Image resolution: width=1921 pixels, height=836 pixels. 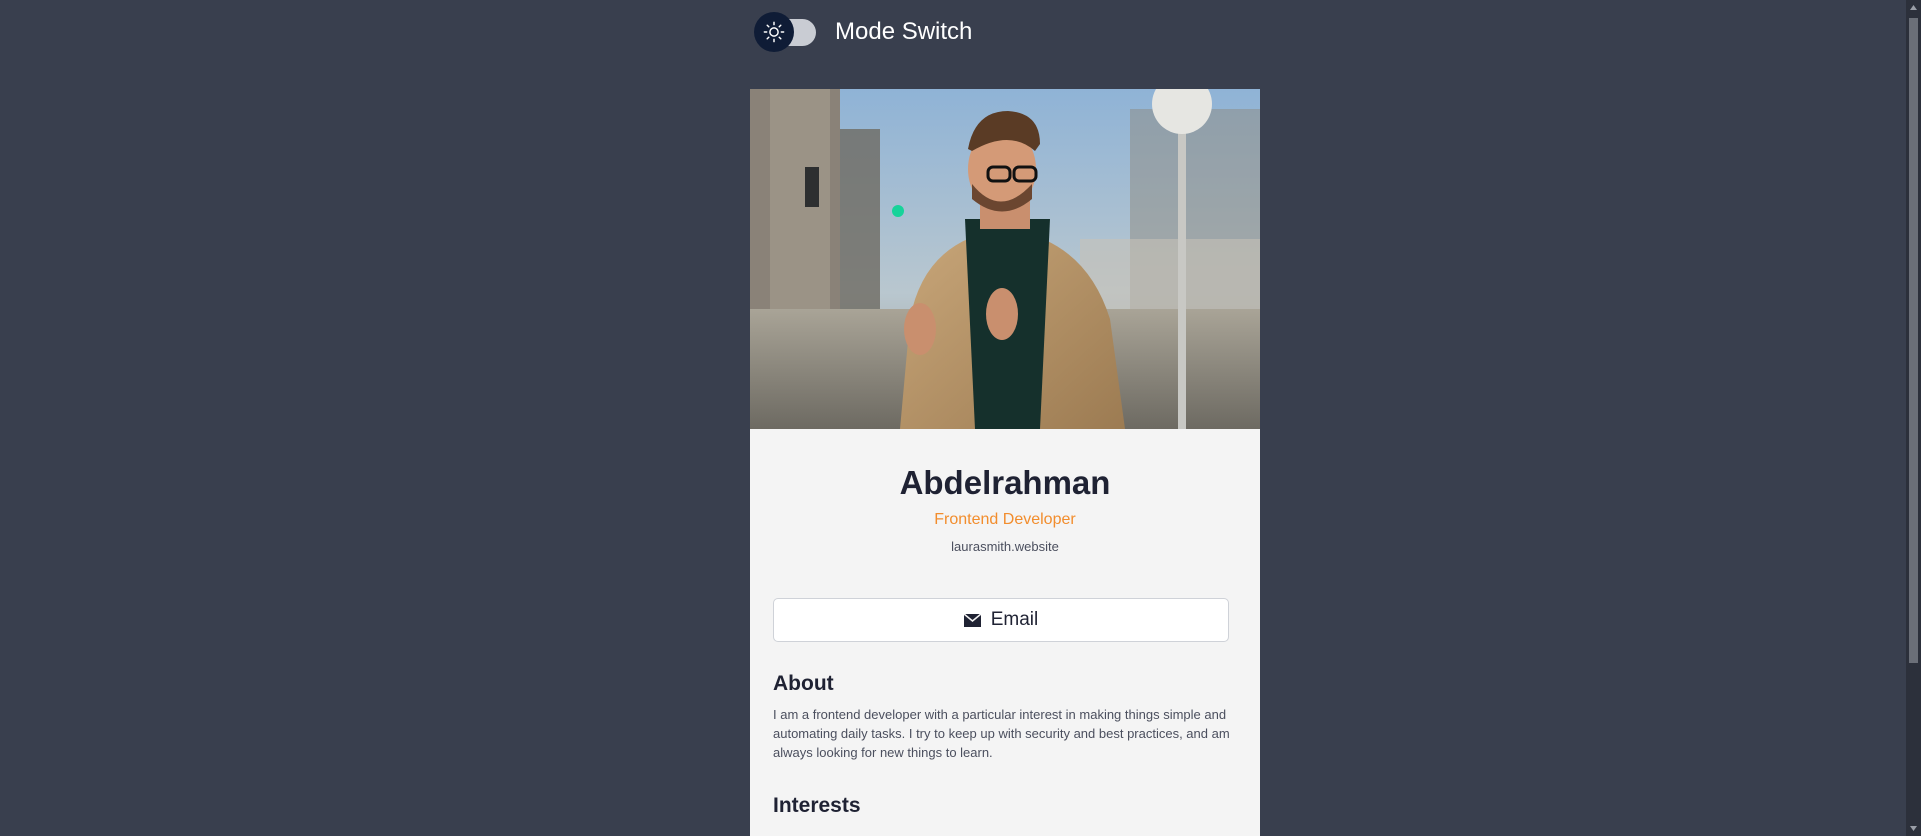 What do you see at coordinates (1005, 259) in the screenshot?
I see `profile-photo` at bounding box center [1005, 259].